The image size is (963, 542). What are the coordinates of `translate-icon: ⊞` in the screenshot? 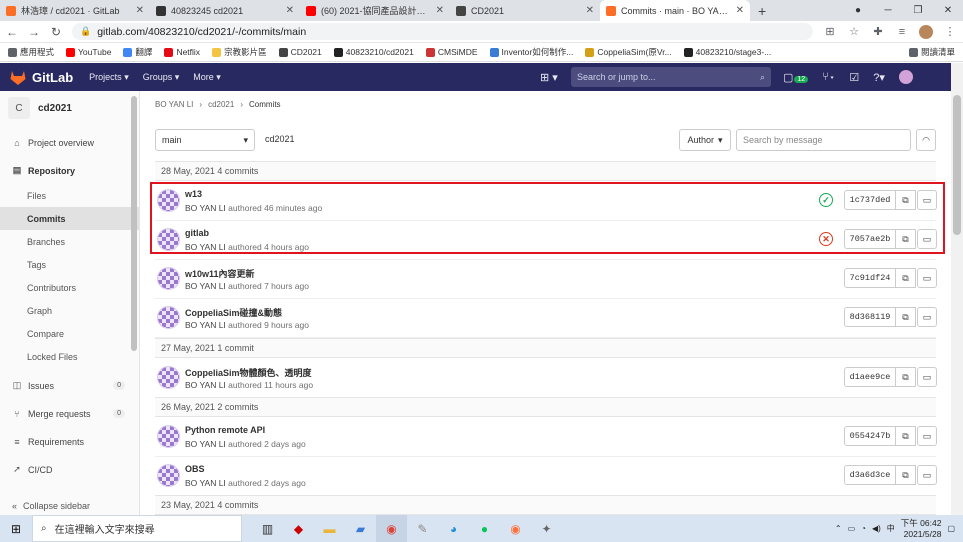 It's located at (830, 31).